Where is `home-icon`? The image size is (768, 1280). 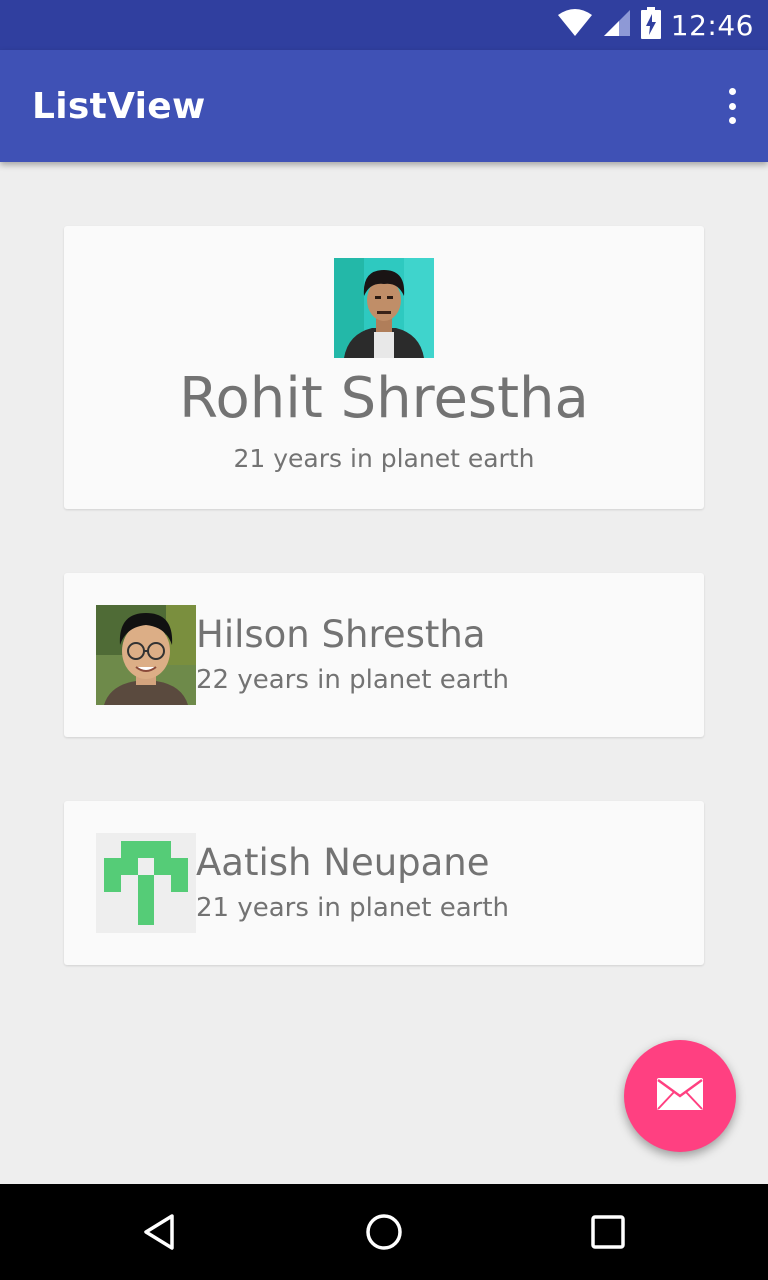 home-icon is located at coordinates (384, 1232).